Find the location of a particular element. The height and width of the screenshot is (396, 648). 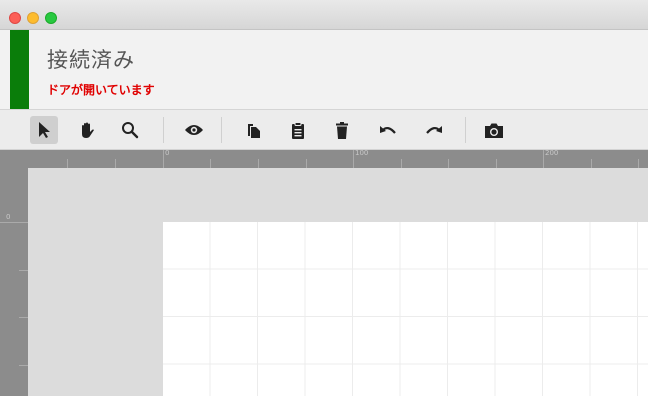

delete-button is located at coordinates (342, 130).